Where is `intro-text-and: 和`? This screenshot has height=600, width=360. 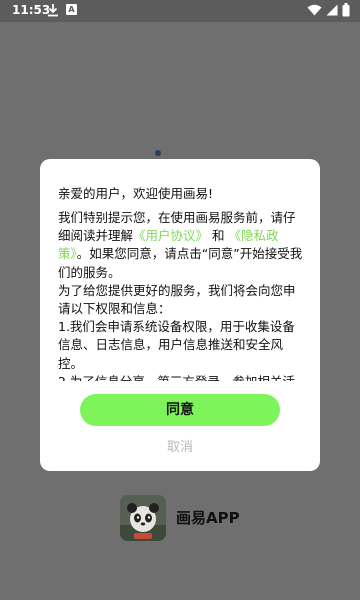
intro-text-and: 和 is located at coordinates (218, 236).